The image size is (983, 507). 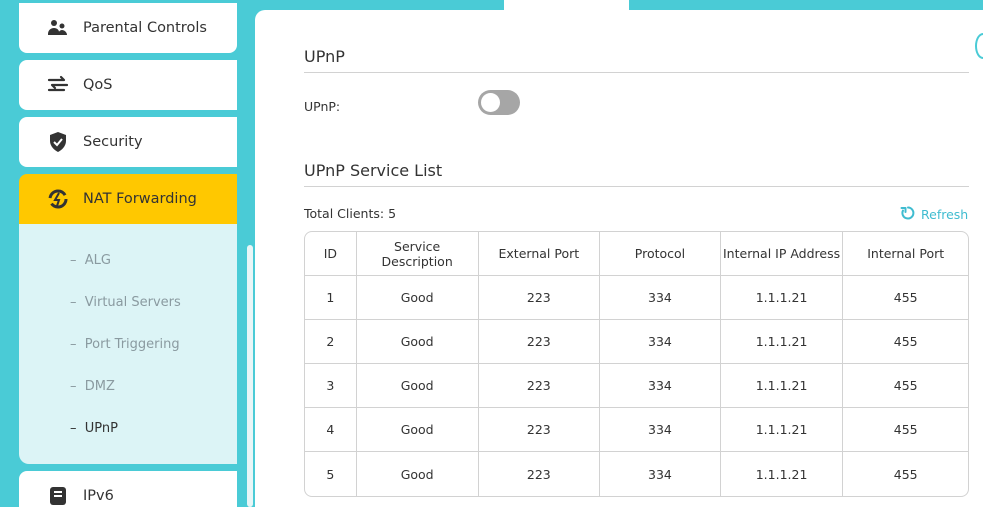 I want to click on cell-id: 2, so click(x=331, y=342).